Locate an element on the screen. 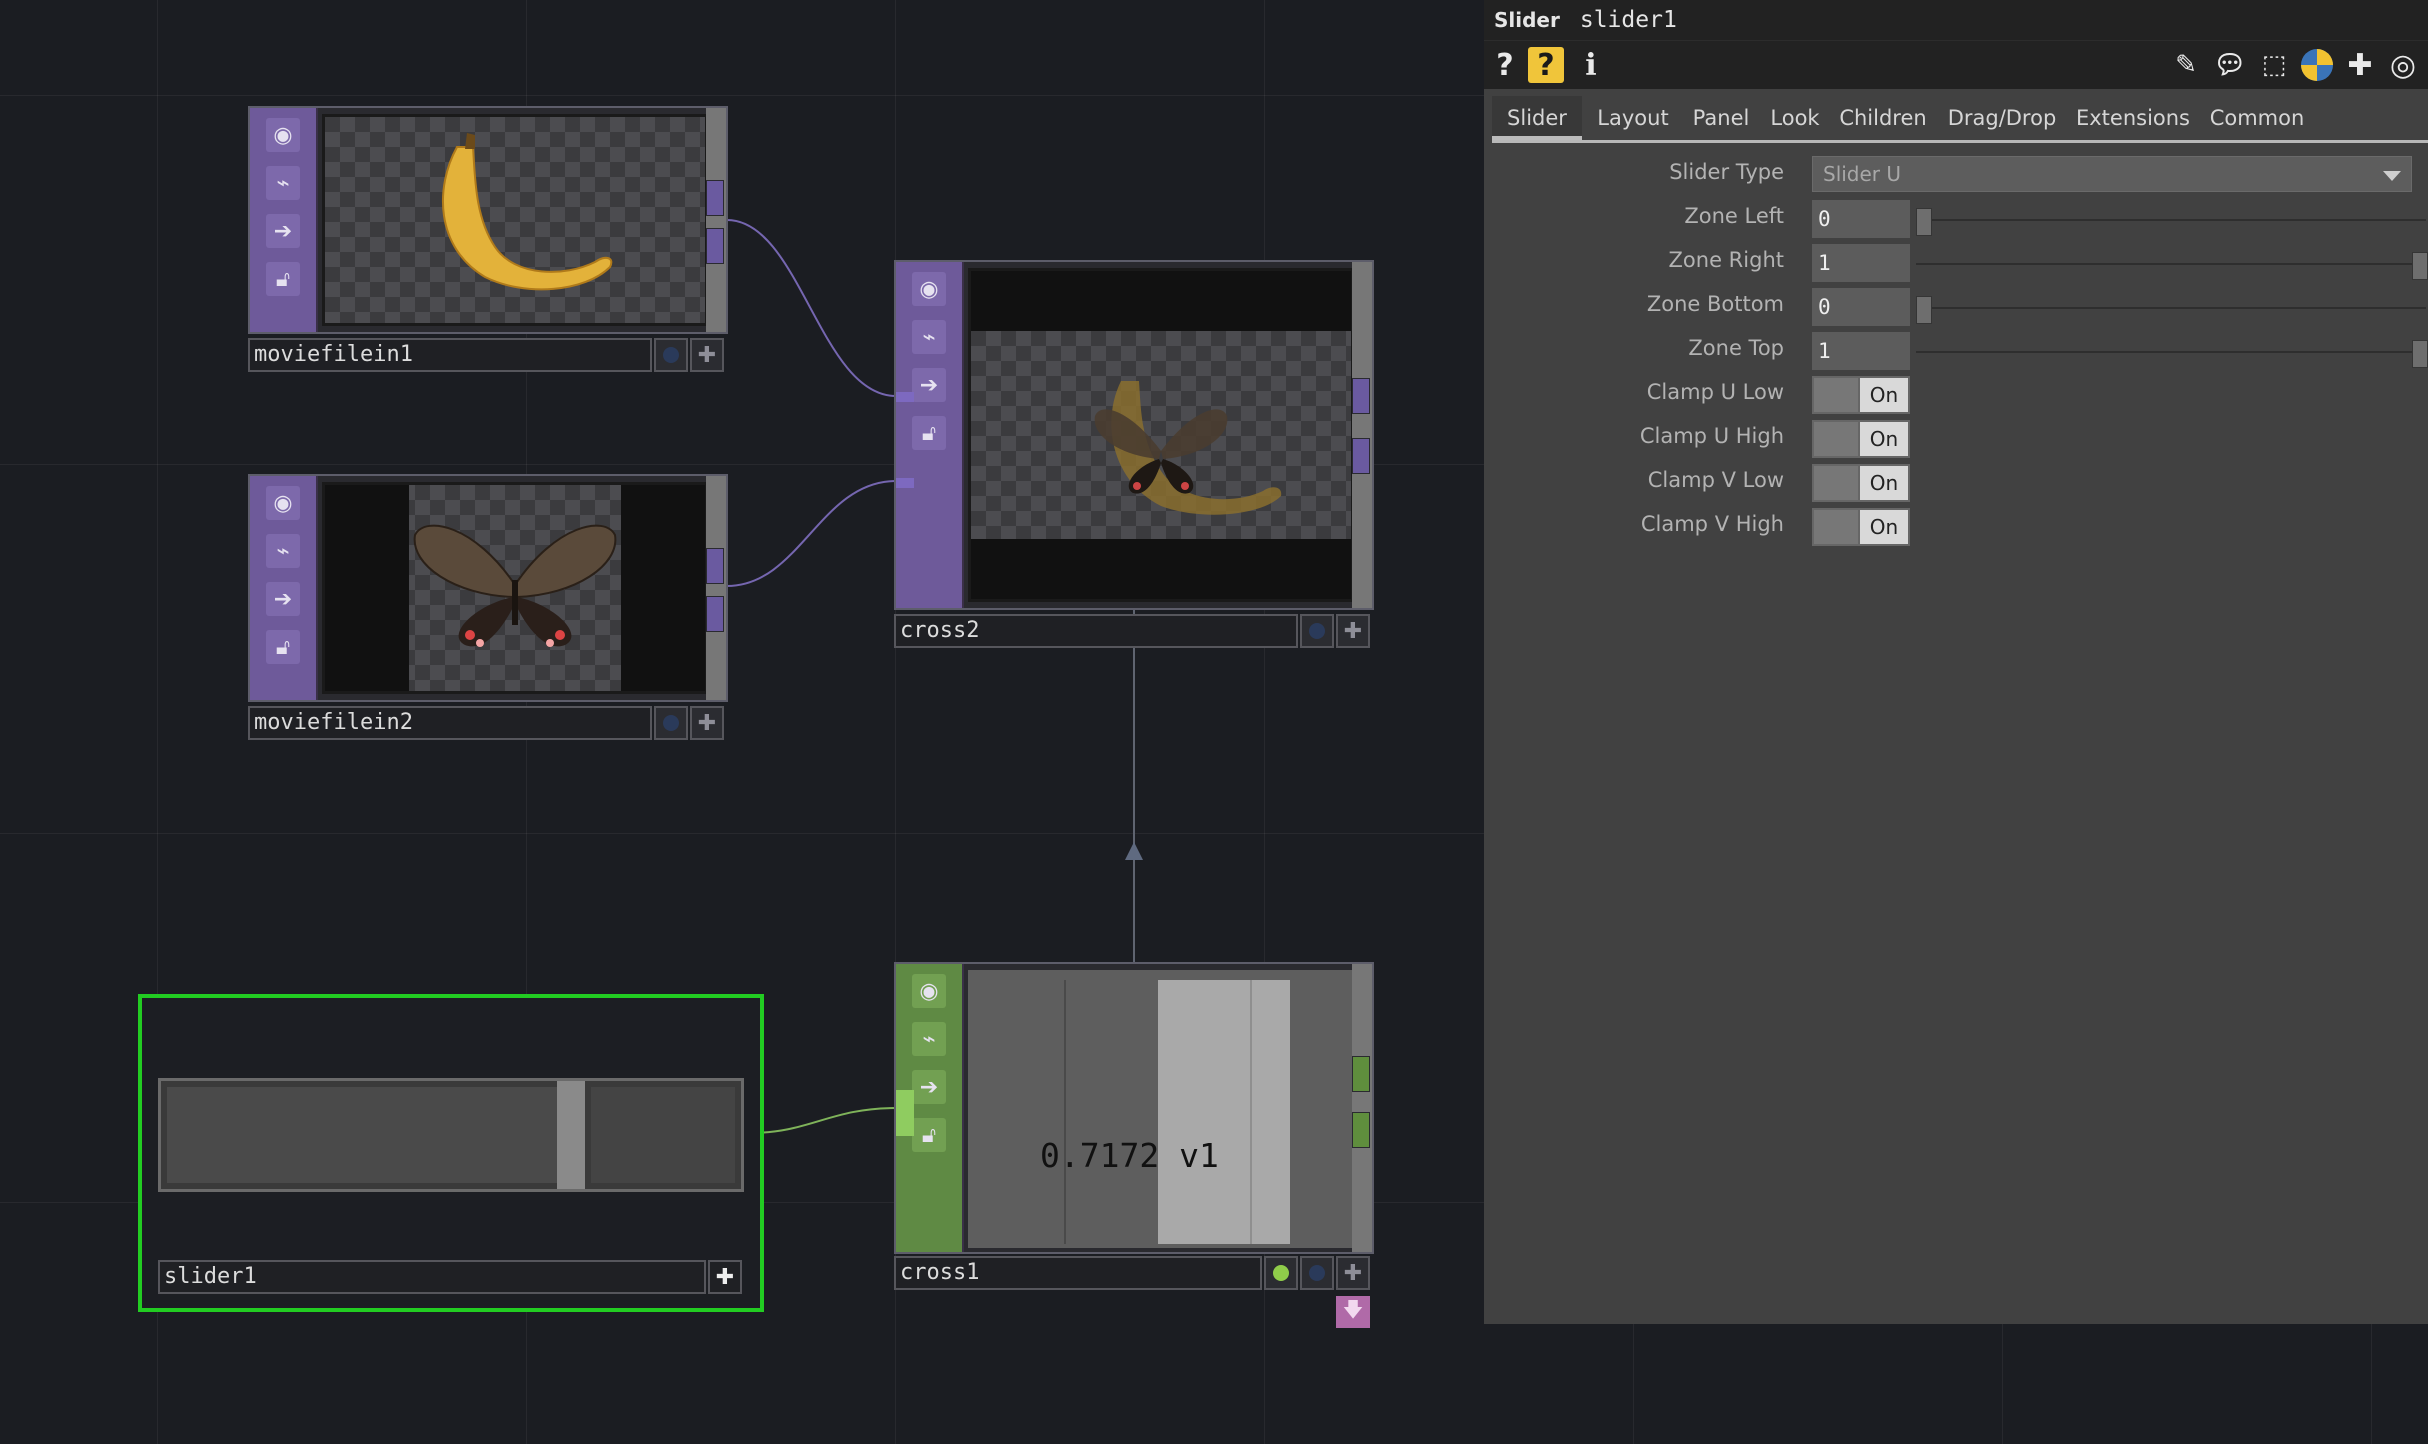 This screenshot has height=1444, width=2428. tab-common: Common is located at coordinates (2257, 118).